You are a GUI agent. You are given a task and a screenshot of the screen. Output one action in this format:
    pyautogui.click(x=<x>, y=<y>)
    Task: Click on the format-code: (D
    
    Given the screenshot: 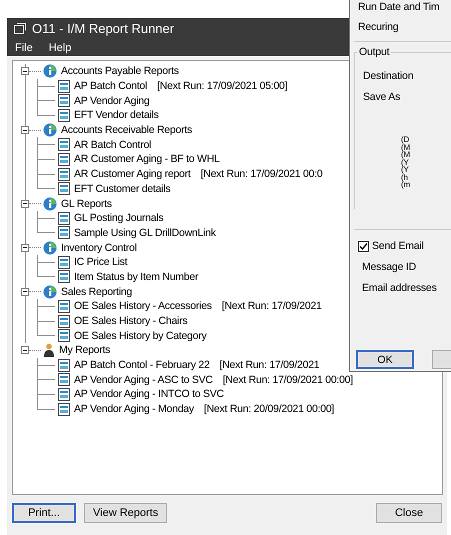 What is the action you would take?
    pyautogui.click(x=405, y=140)
    